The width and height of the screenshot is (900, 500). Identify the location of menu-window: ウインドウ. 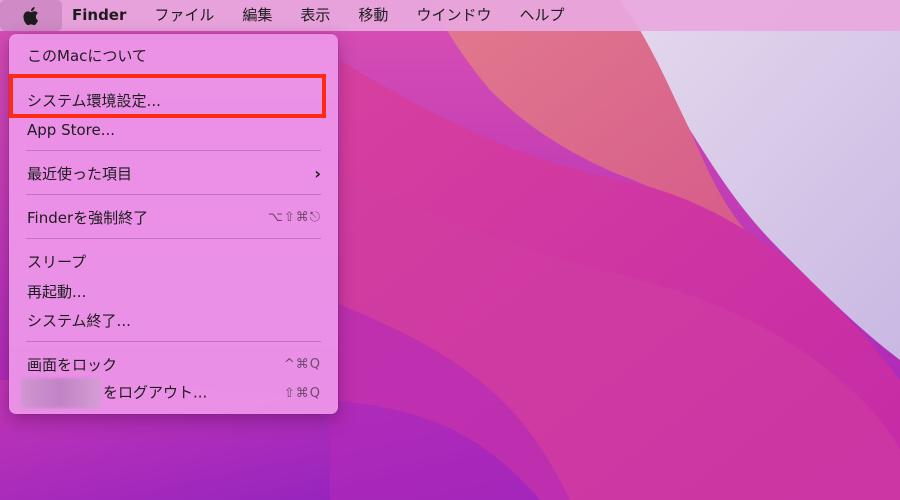
(453, 15).